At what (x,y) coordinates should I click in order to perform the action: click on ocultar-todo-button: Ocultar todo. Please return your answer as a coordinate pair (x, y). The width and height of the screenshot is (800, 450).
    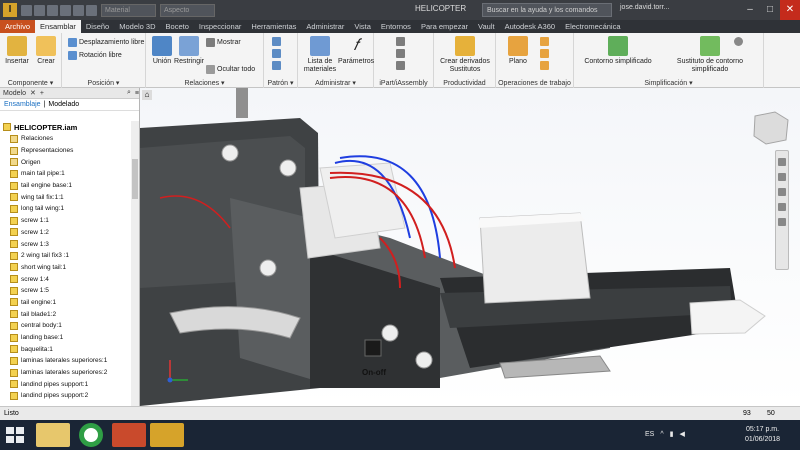
    Looking at the image, I should click on (230, 69).